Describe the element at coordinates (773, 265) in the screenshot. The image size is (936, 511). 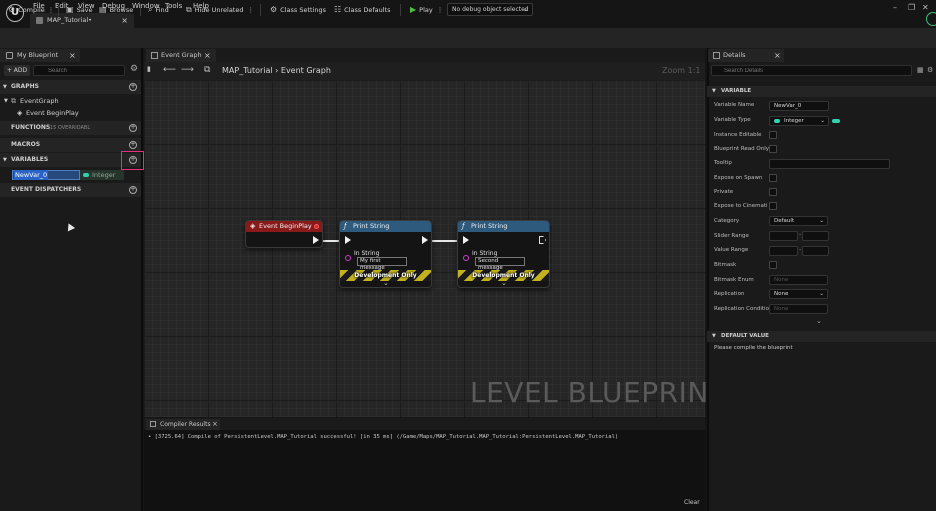
I see `bitmask-checkbox` at that location.